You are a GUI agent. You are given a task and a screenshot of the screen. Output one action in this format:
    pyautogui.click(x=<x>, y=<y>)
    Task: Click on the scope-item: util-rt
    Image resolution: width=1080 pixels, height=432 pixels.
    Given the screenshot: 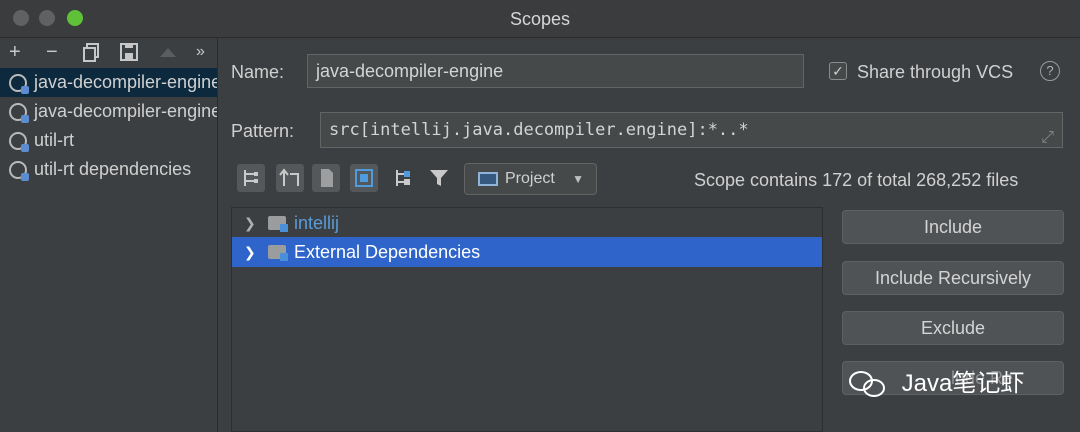 What is the action you would take?
    pyautogui.click(x=108, y=140)
    